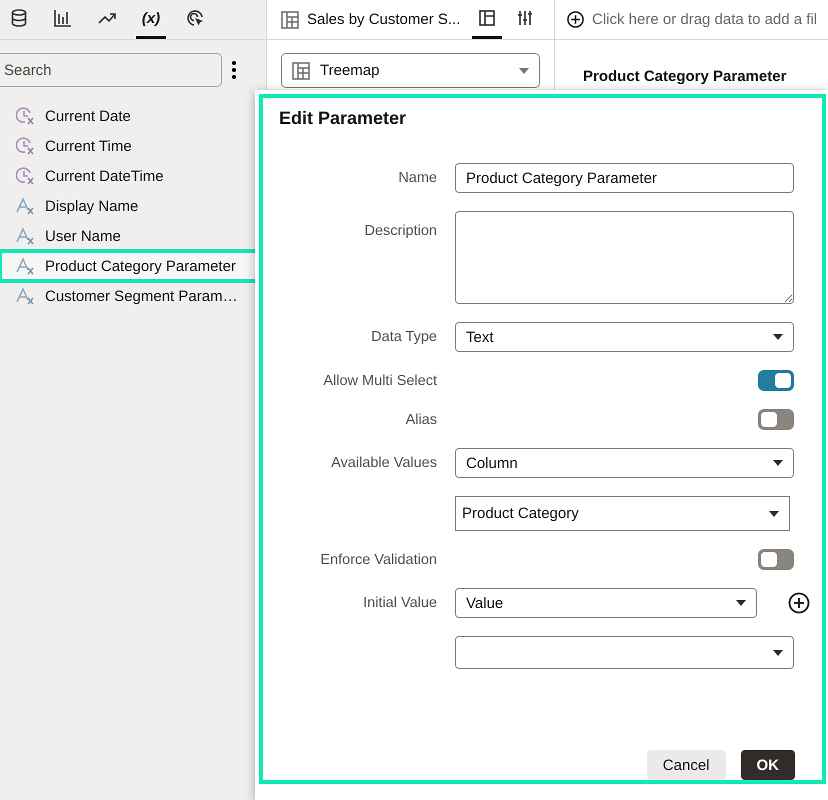  I want to click on dropdown: Product Category, so click(622, 513).